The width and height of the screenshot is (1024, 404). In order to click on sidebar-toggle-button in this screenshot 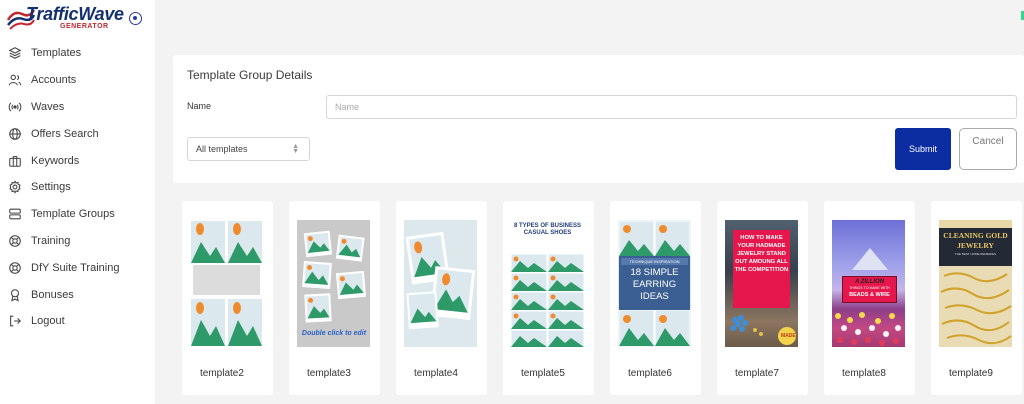, I will do `click(135, 18)`.